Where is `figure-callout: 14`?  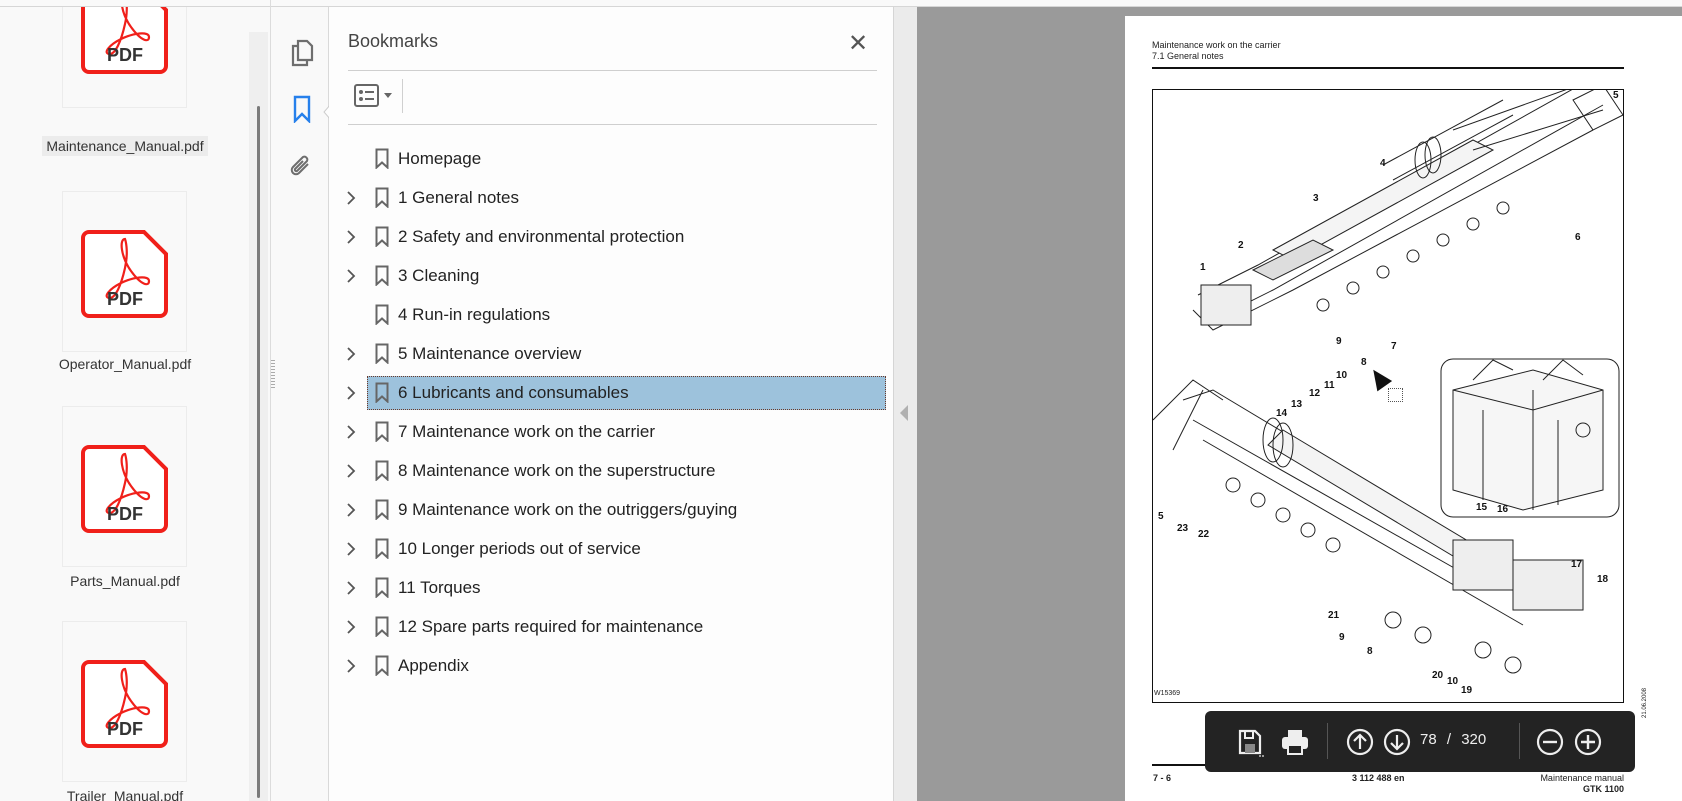 figure-callout: 14 is located at coordinates (1282, 413).